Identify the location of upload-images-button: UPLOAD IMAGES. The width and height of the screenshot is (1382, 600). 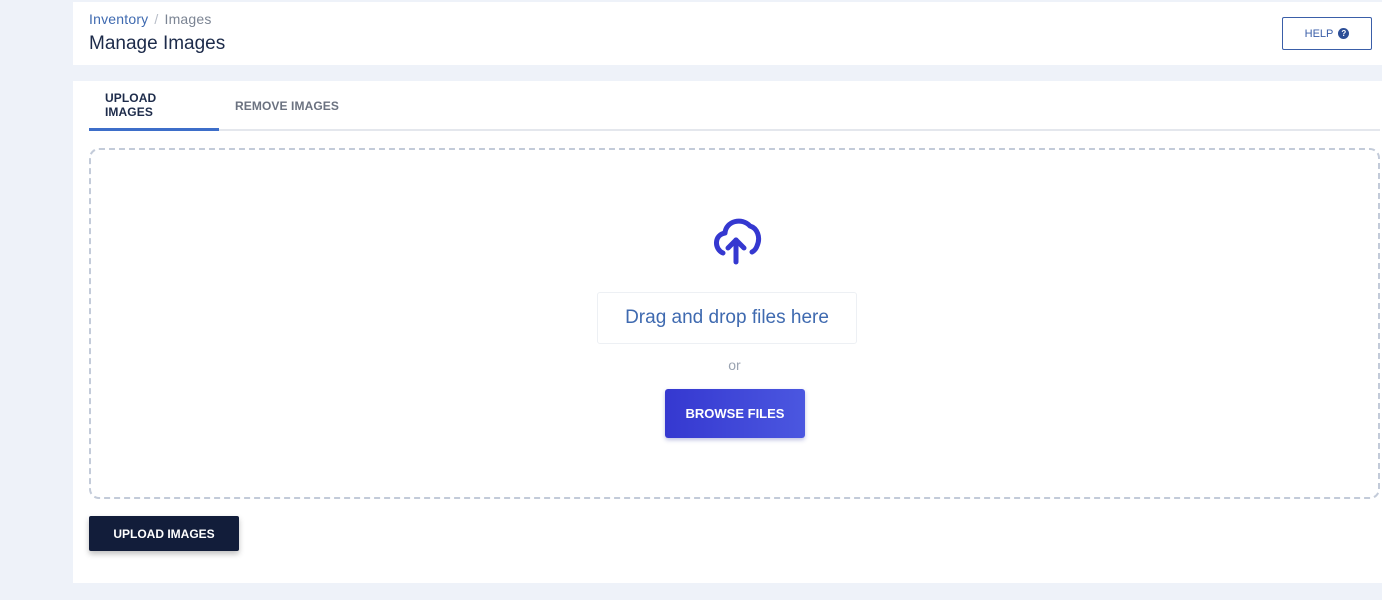
(164, 533).